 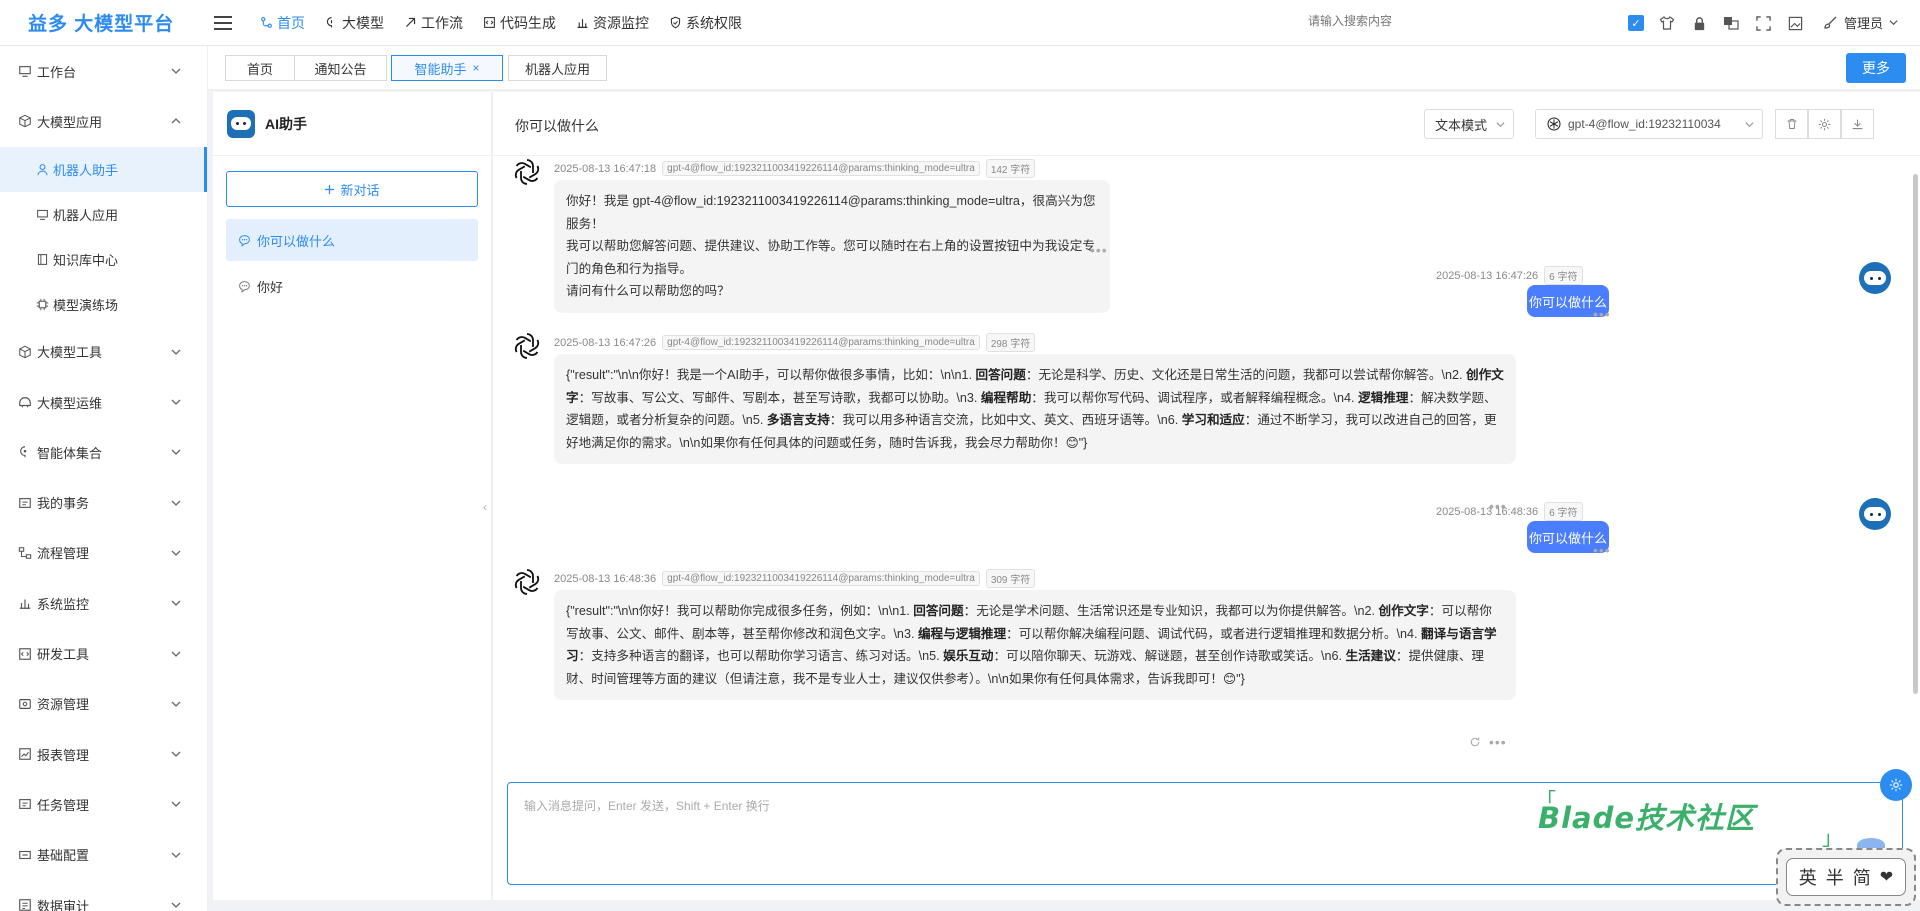 I want to click on fullscreen-icon, so click(x=1763, y=23).